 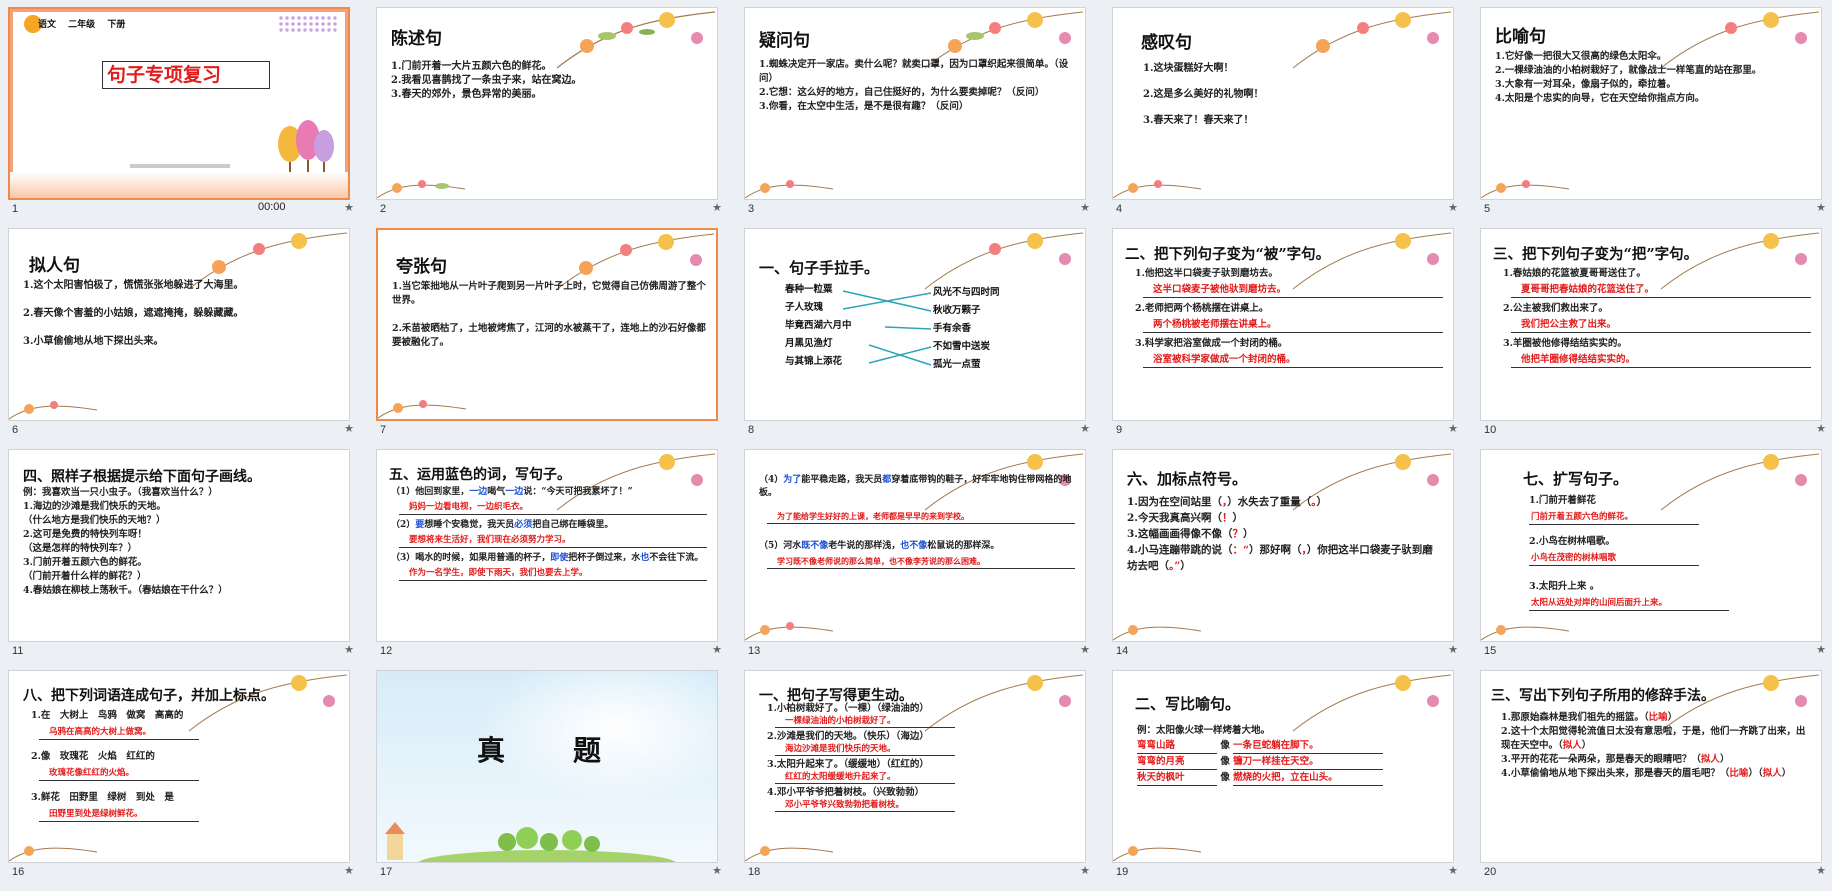 What do you see at coordinates (865, 777) in the screenshot?
I see `answer: 红红的太阳缓缓地升起来了。` at bounding box center [865, 777].